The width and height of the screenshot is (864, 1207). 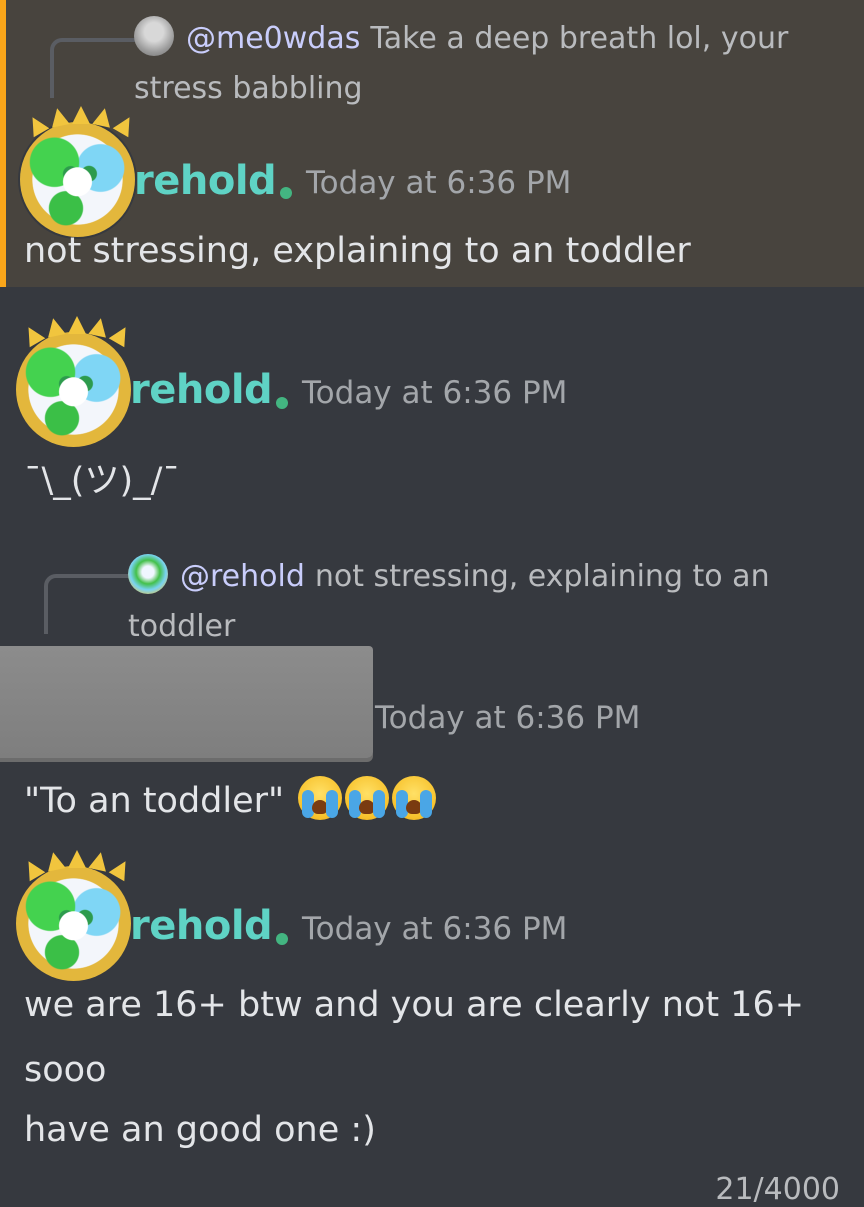 What do you see at coordinates (154, 36) in the screenshot?
I see `grey-avatar-icon` at bounding box center [154, 36].